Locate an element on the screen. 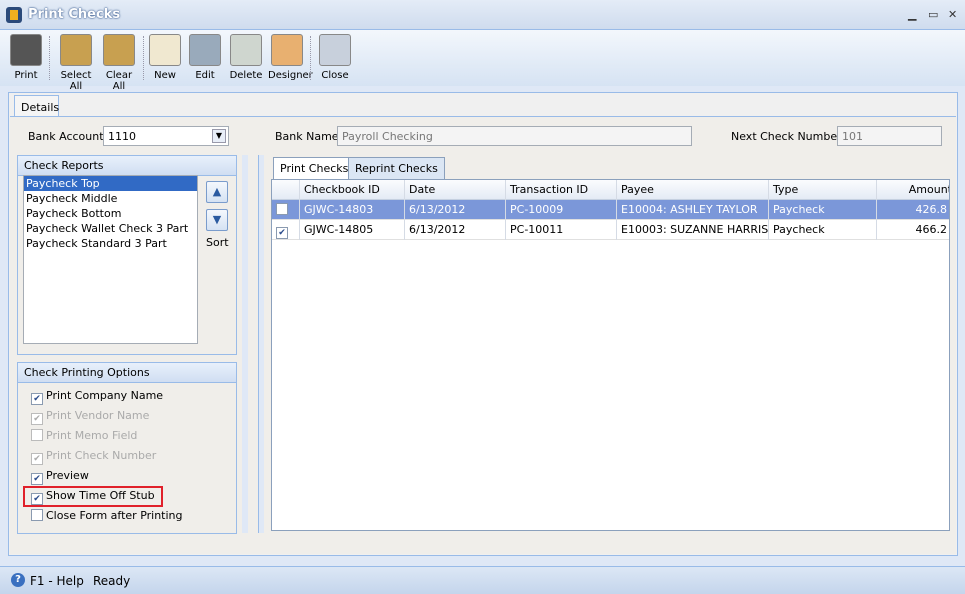 The height and width of the screenshot is (594, 965). splitter is located at coordinates (245, 344).